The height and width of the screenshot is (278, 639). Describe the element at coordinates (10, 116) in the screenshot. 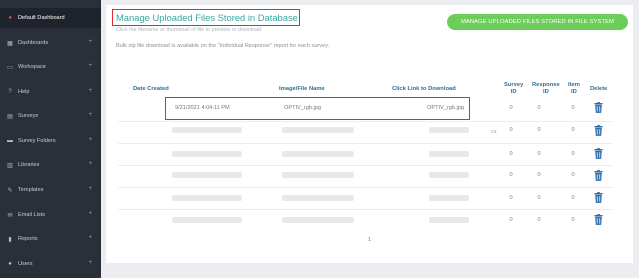

I see `surveys-icon: ▤` at that location.